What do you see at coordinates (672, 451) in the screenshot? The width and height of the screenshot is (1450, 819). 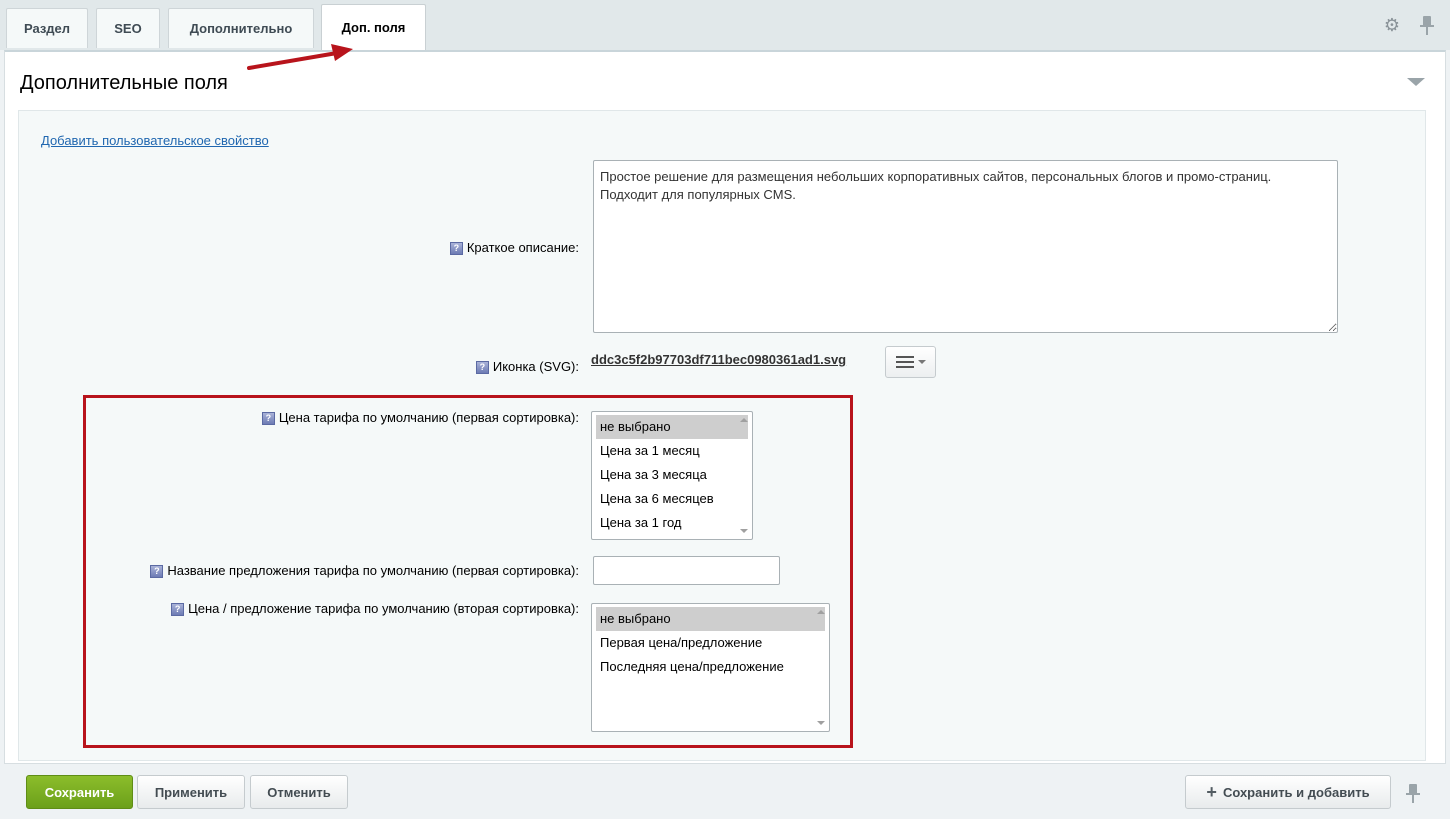 I see `select-option: Цена за 1 месяц` at bounding box center [672, 451].